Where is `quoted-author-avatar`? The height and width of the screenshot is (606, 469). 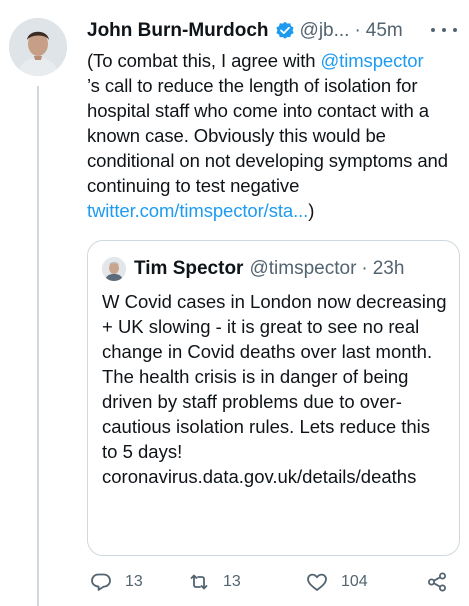
quoted-author-avatar is located at coordinates (114, 269).